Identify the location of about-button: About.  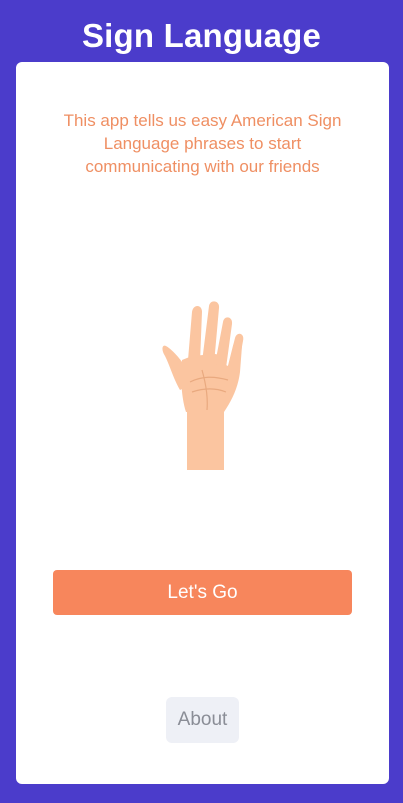
(202, 720).